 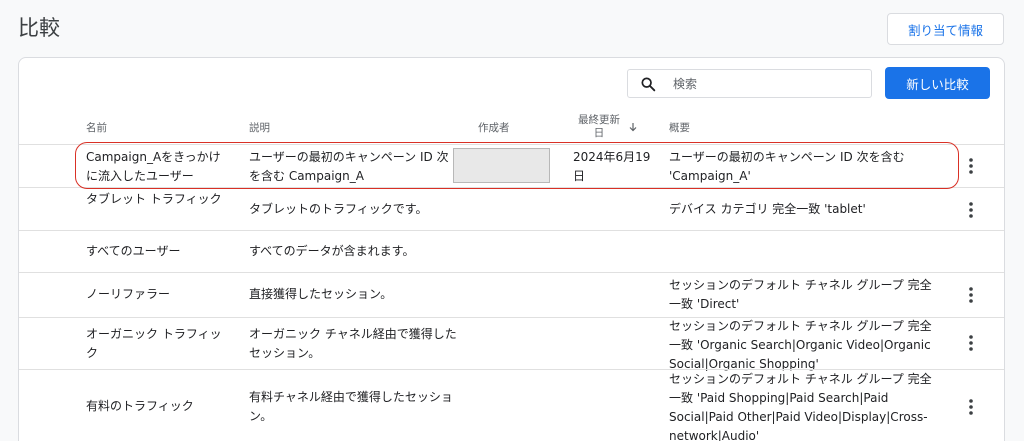 I want to click on column-header-updated: 最終更新日, so click(x=608, y=127).